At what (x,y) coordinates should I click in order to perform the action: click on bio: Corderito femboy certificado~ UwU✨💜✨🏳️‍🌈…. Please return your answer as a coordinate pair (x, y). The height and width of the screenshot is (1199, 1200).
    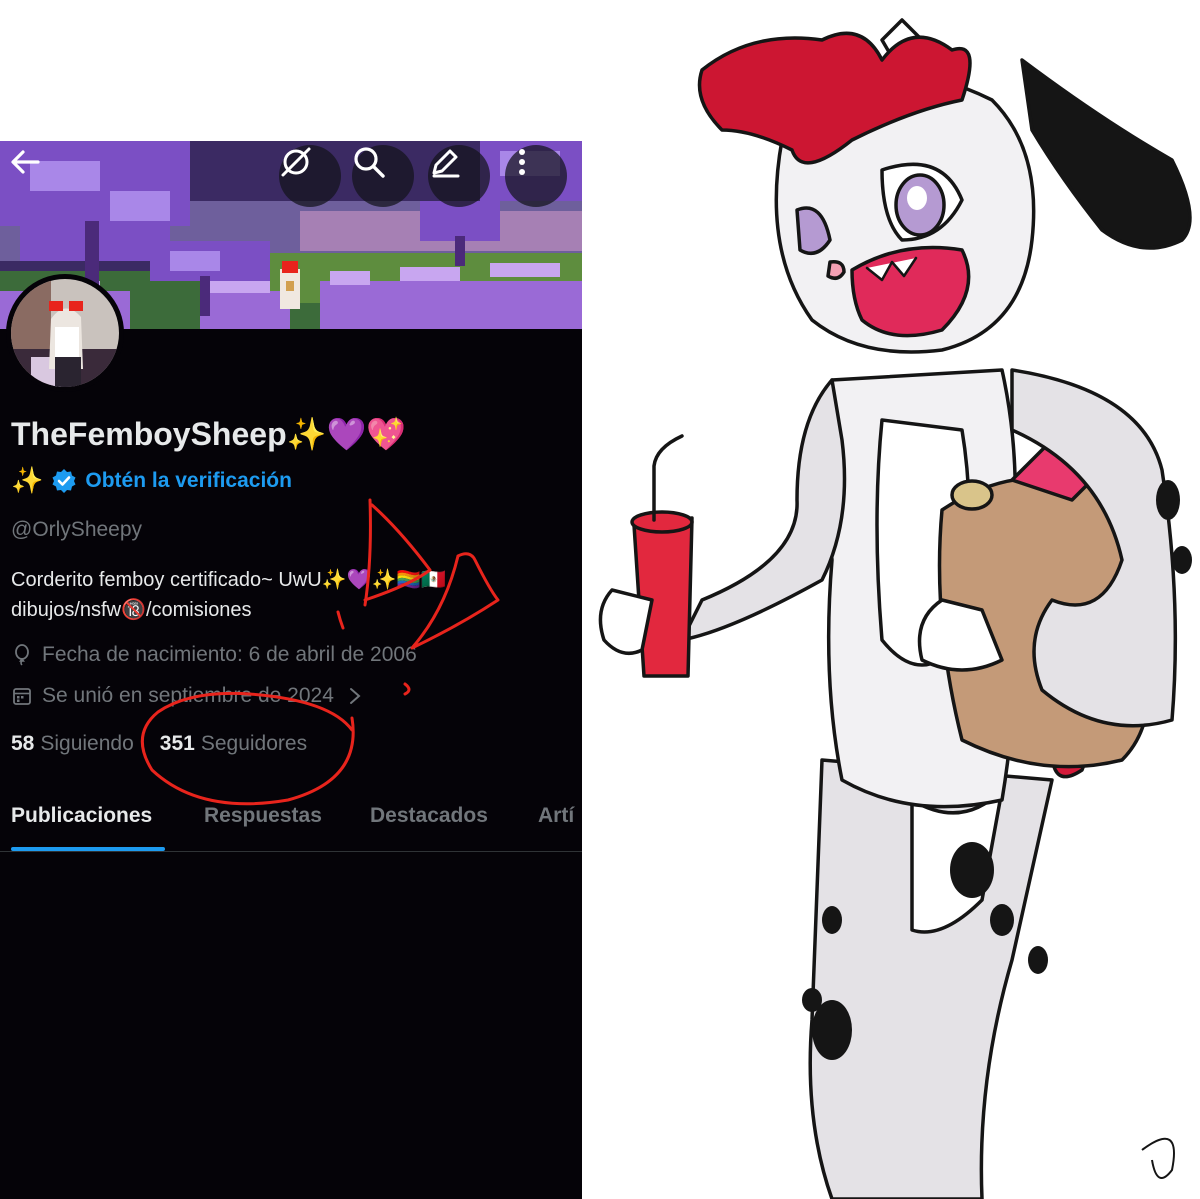
    Looking at the image, I should click on (291, 595).